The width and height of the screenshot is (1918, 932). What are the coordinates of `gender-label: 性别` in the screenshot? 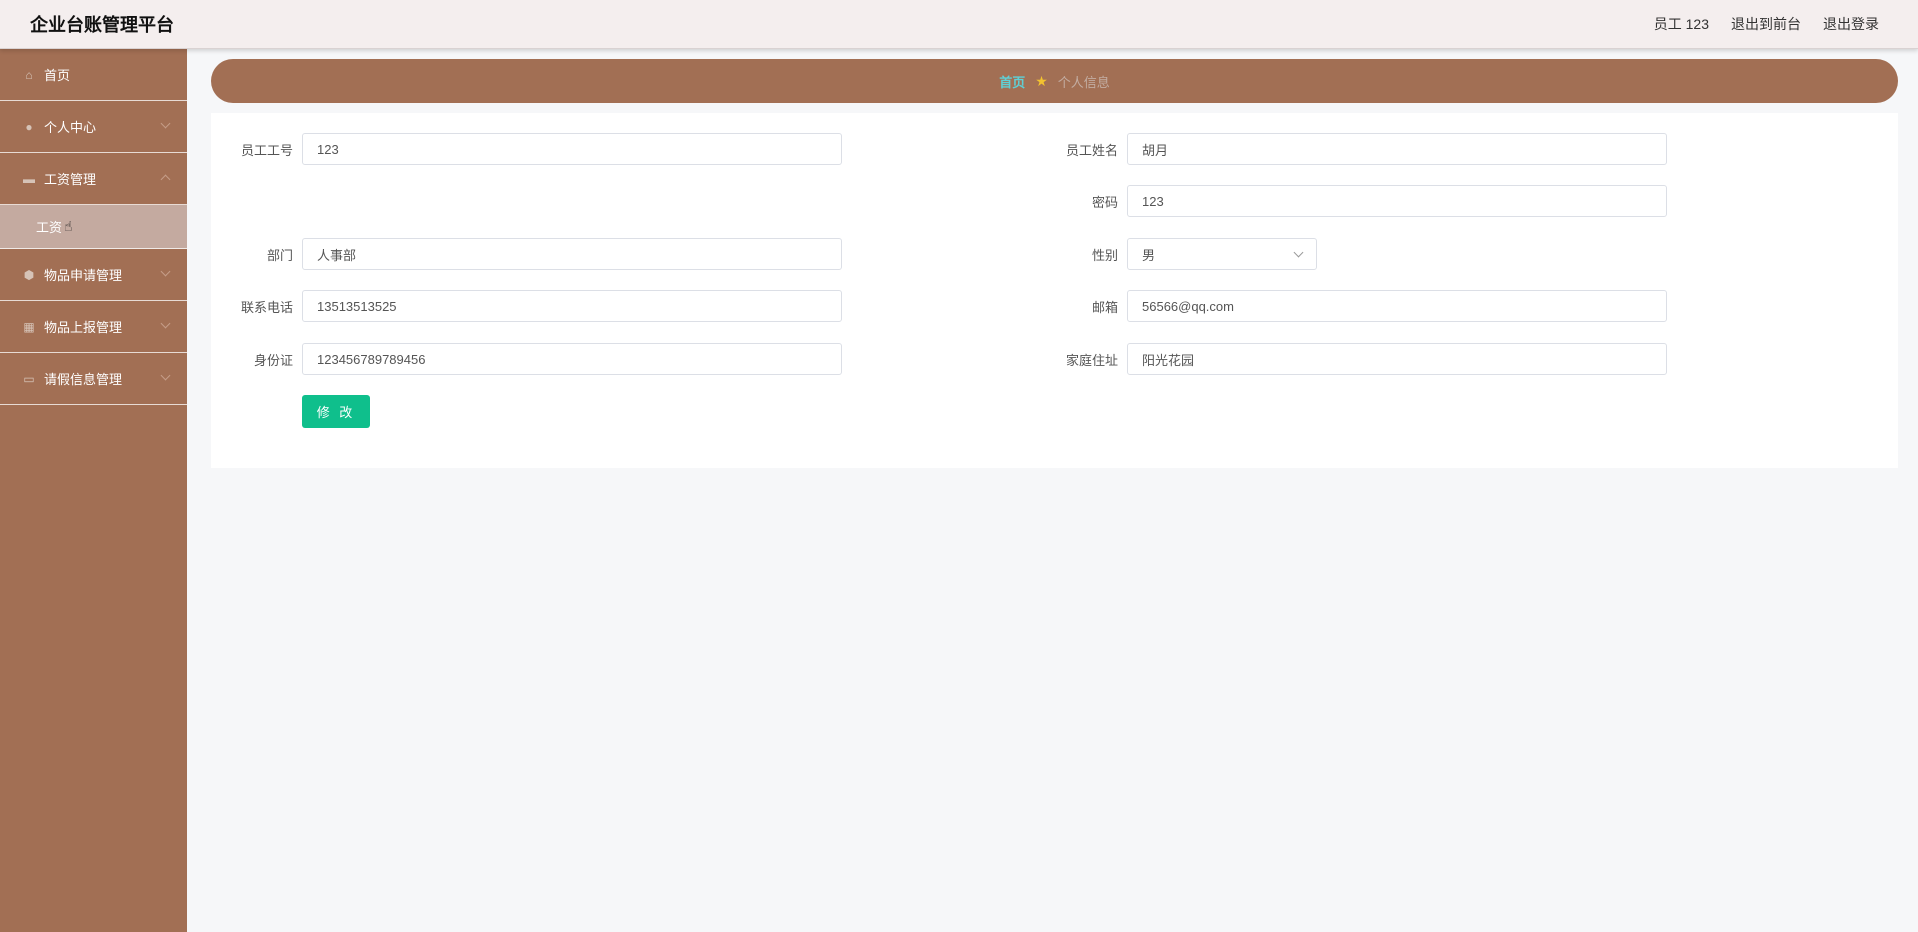 It's located at (1104, 255).